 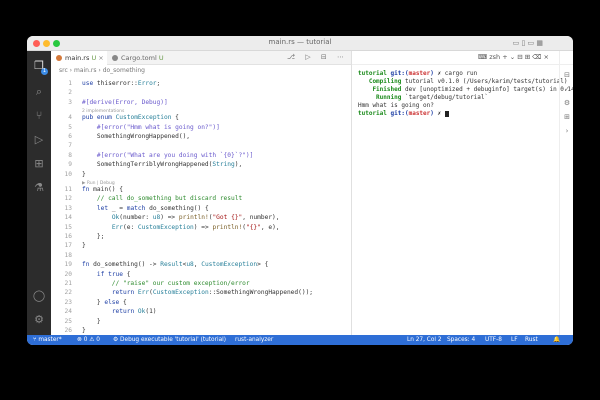 What do you see at coordinates (566, 193) in the screenshot?
I see `right-rail: ⊟ ✓ ⚙ ⊞ ›` at bounding box center [566, 193].